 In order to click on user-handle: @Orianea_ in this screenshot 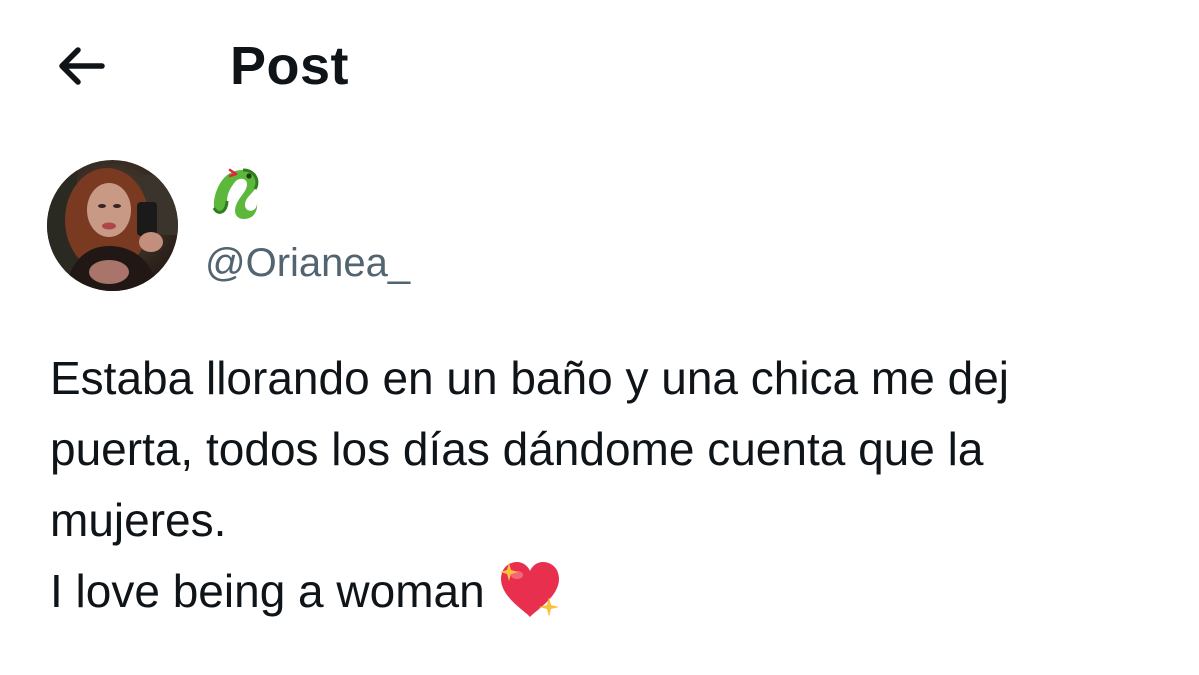, I will do `click(307, 263)`.